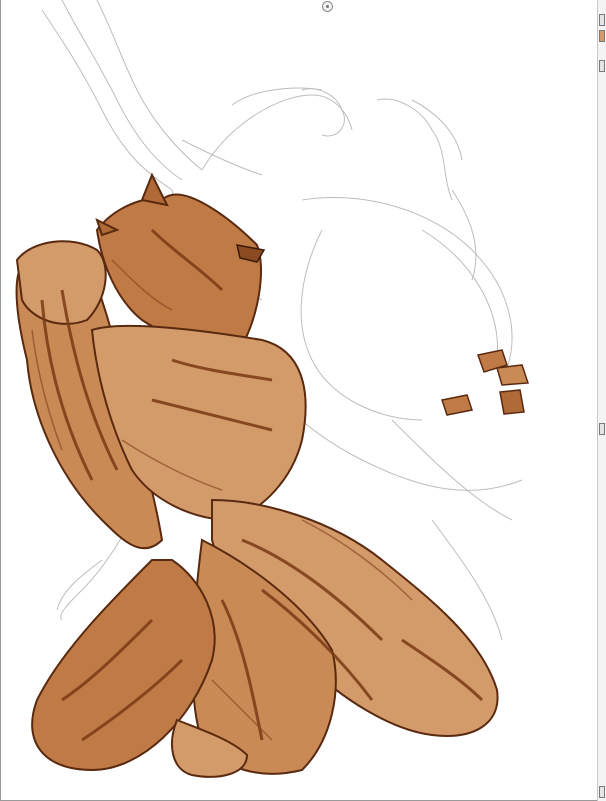 The image size is (606, 801). Describe the element at coordinates (602, 792) in the screenshot. I see `corner-icon` at that location.